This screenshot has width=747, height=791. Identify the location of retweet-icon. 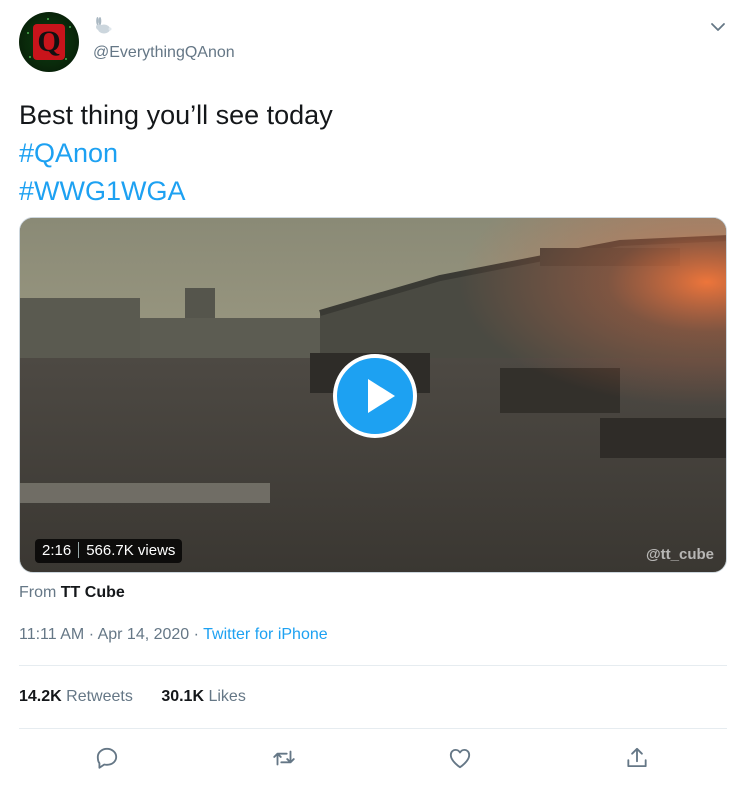
(284, 758).